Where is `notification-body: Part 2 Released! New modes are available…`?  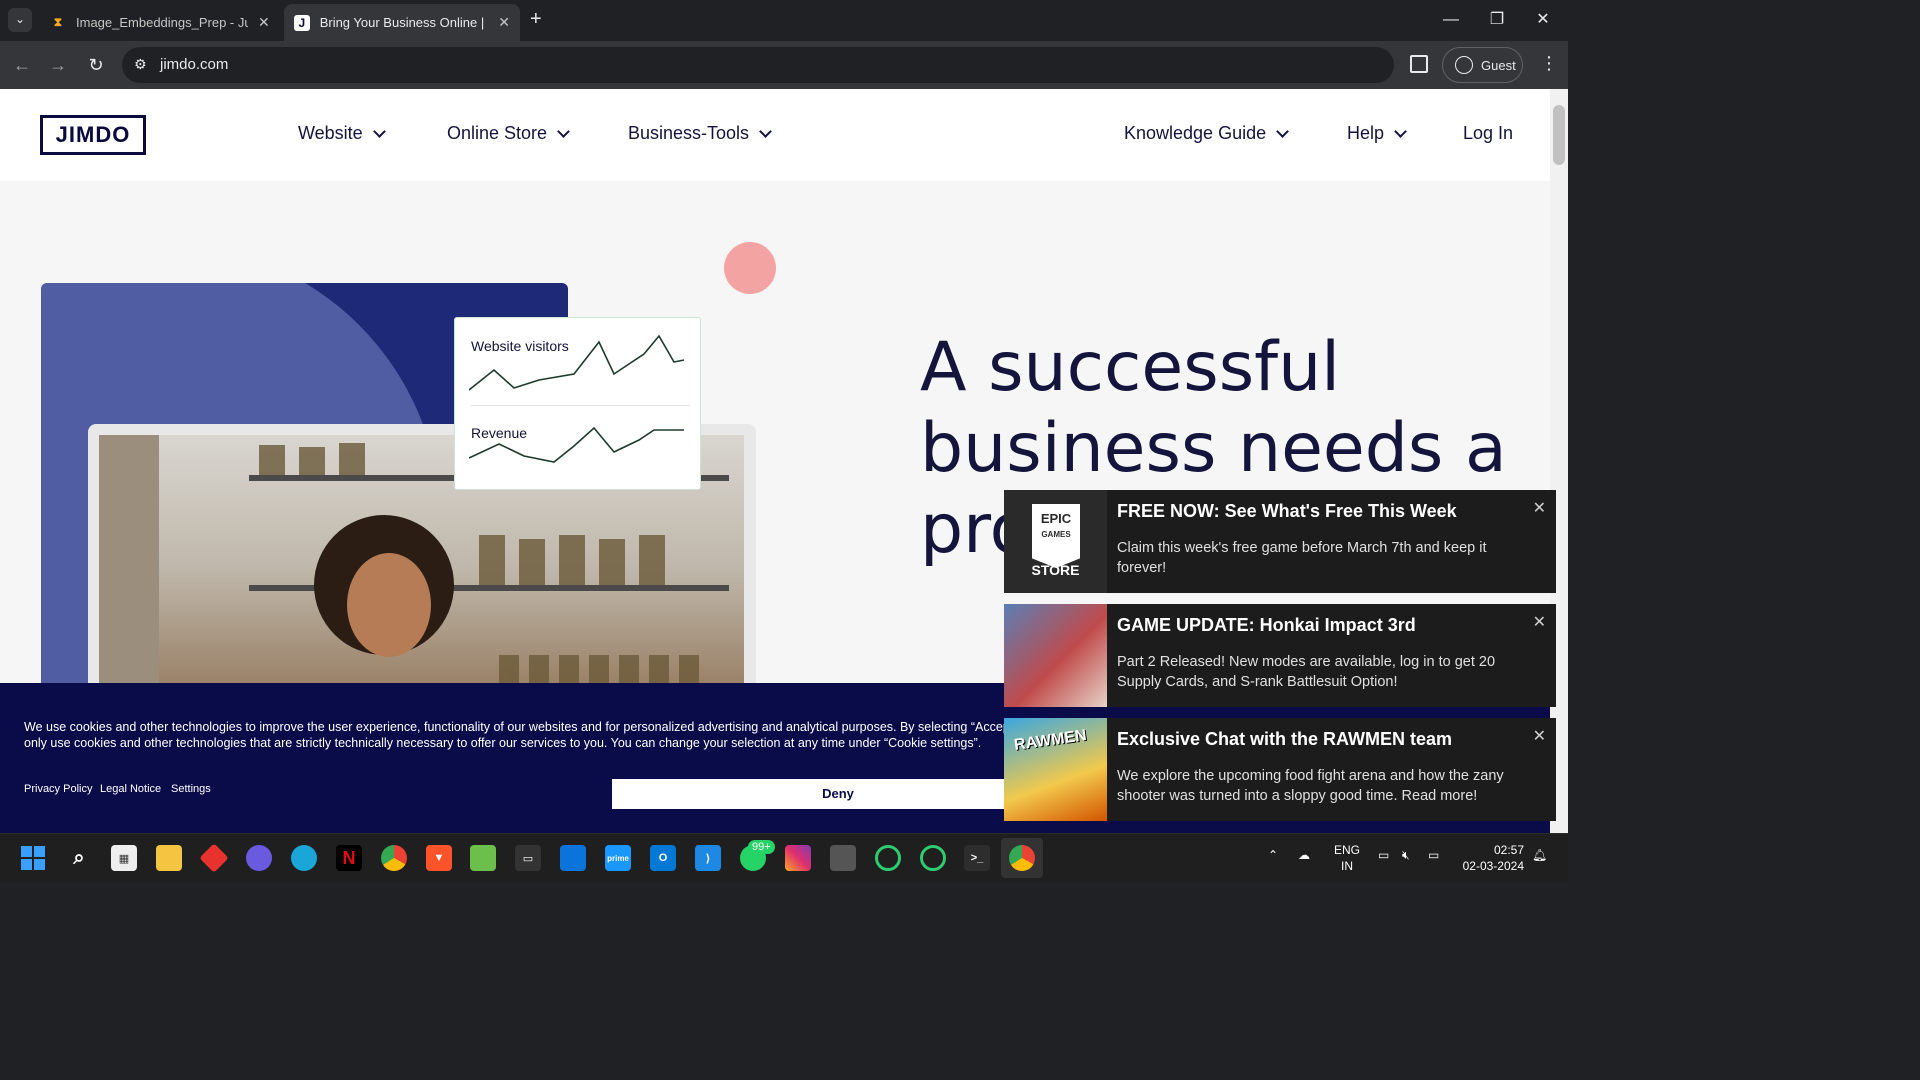
notification-body: Part 2 Released! New modes are available… is located at coordinates (1306, 672).